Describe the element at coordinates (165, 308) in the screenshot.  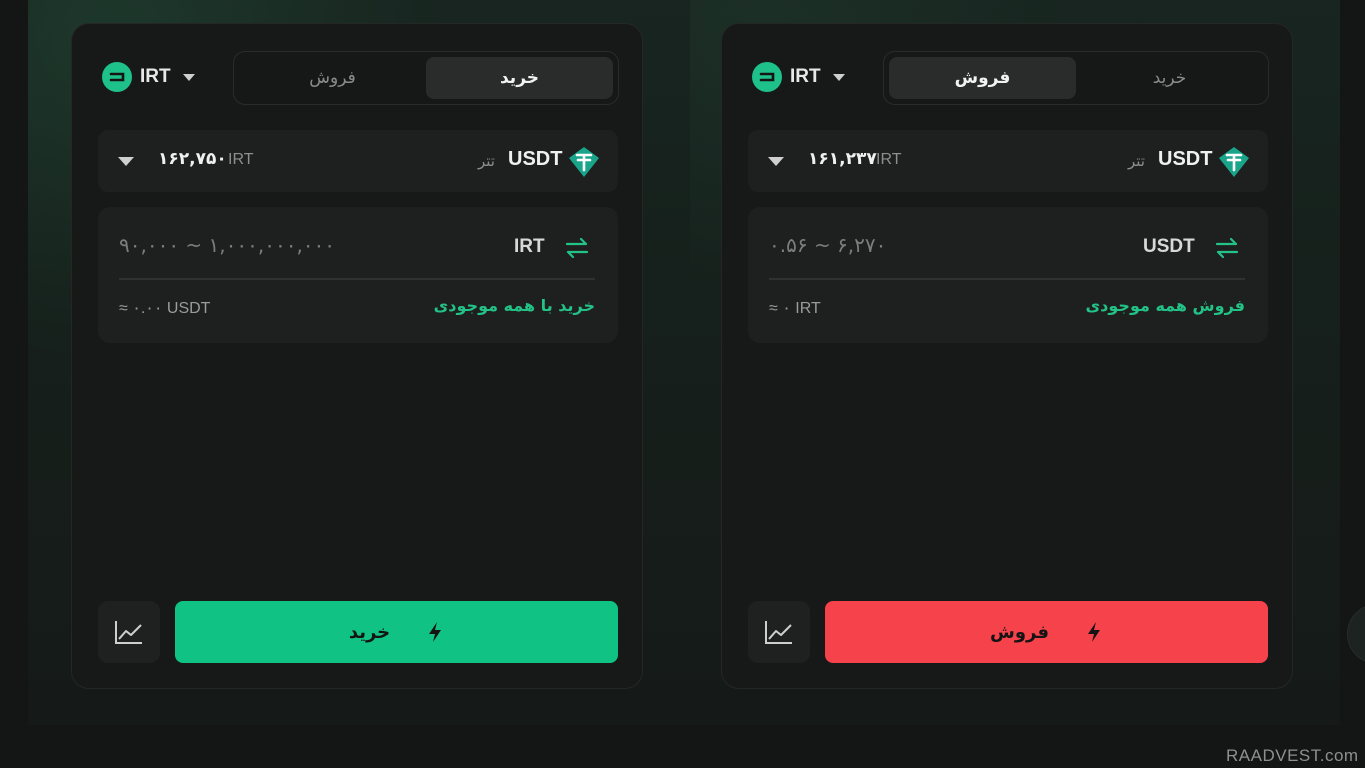
I see `approx-value: ≈ ۰.۰۰ USDT` at that location.